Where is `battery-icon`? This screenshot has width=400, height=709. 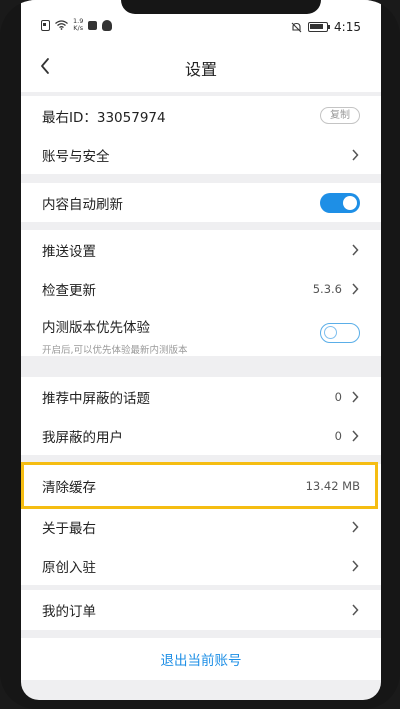 battery-icon is located at coordinates (319, 27).